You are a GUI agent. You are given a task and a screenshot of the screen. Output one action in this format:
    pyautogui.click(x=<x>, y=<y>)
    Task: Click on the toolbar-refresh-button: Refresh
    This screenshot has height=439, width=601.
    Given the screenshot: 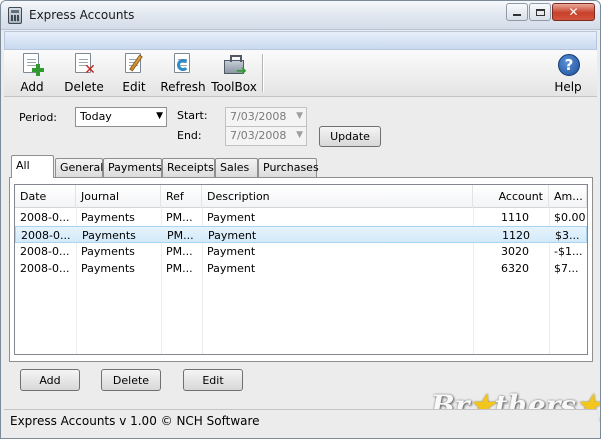 What is the action you would take?
    pyautogui.click(x=183, y=73)
    